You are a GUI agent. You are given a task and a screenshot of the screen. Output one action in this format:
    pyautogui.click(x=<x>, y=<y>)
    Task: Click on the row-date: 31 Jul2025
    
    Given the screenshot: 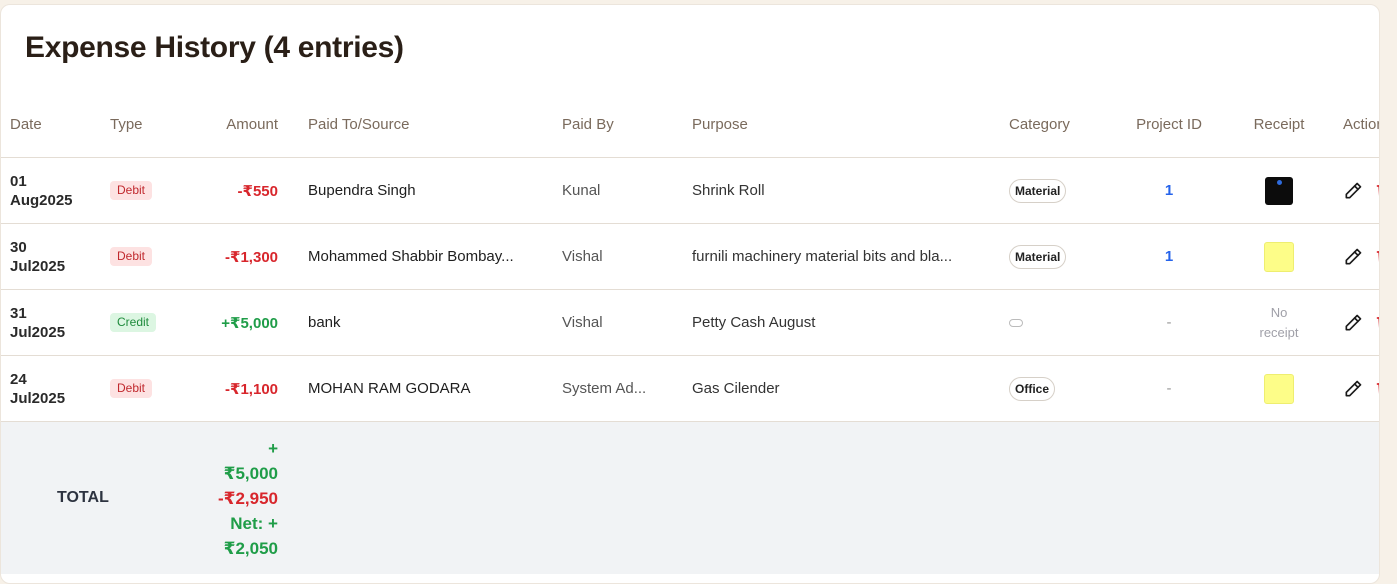 What is the action you would take?
    pyautogui.click(x=38, y=322)
    